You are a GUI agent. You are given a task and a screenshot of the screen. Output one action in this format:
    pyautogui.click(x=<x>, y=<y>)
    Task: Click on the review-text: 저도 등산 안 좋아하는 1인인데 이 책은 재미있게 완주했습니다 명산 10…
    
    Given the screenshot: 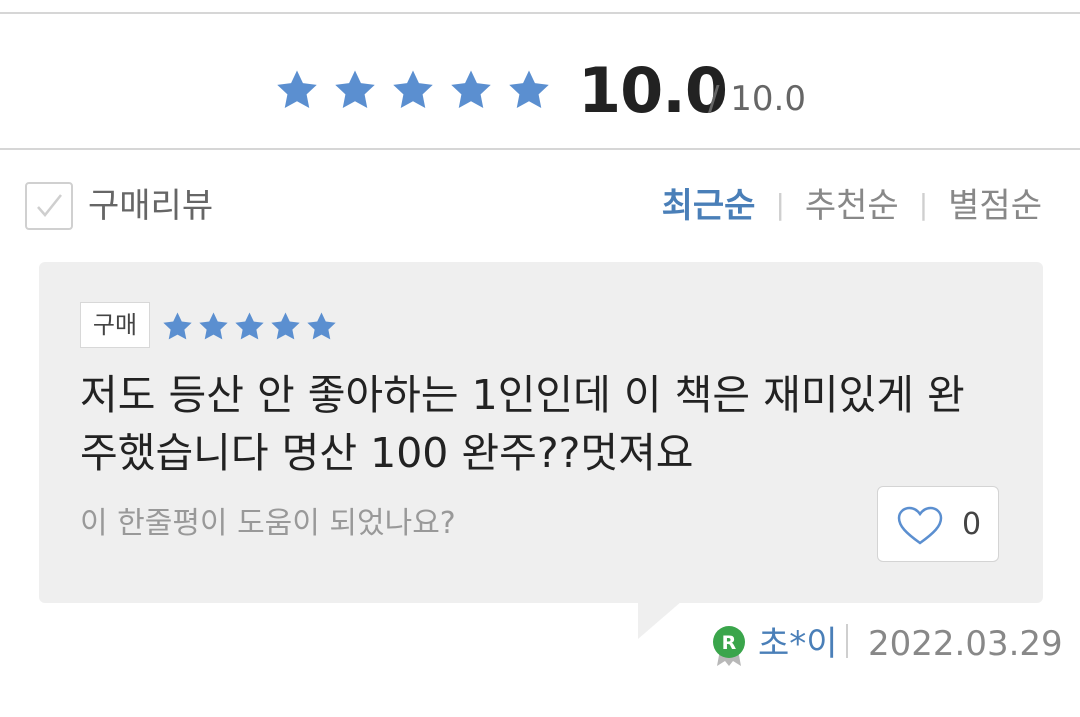 What is the action you would take?
    pyautogui.click(x=522, y=424)
    